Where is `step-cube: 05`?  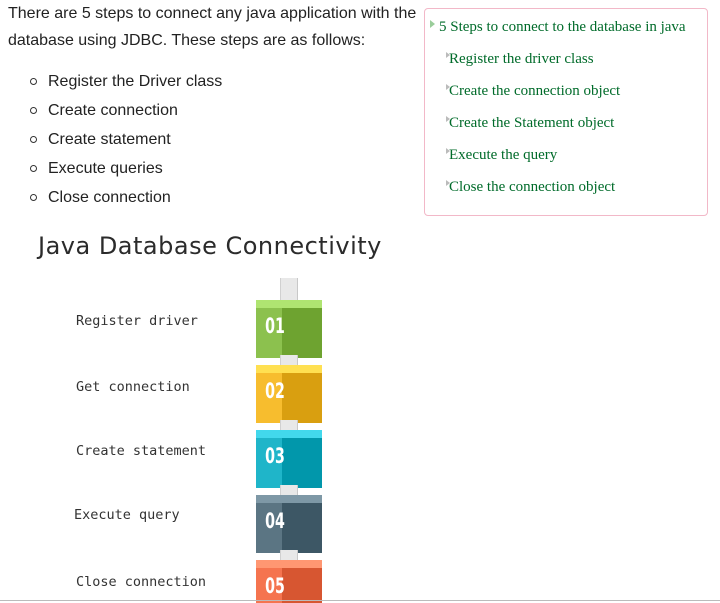
step-cube: 05 is located at coordinates (289, 581).